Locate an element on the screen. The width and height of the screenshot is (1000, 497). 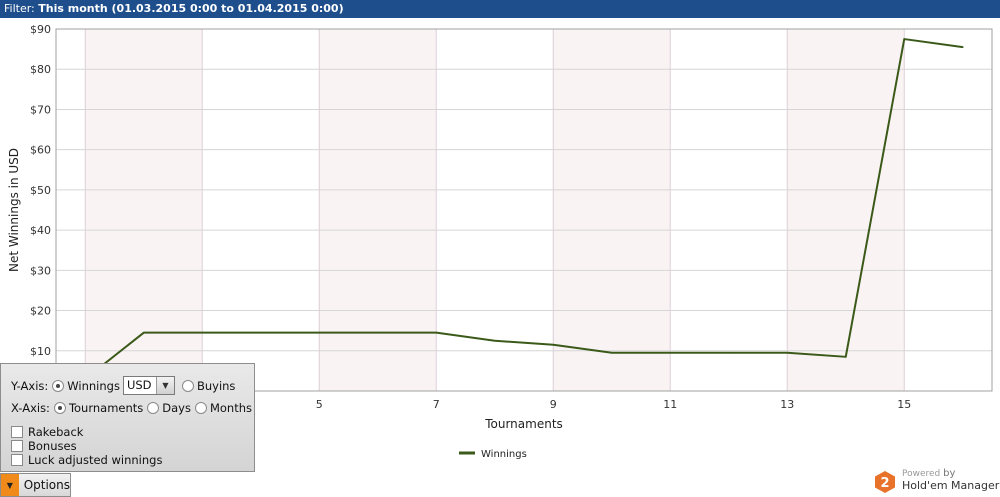
buyins-radio is located at coordinates (187, 385).